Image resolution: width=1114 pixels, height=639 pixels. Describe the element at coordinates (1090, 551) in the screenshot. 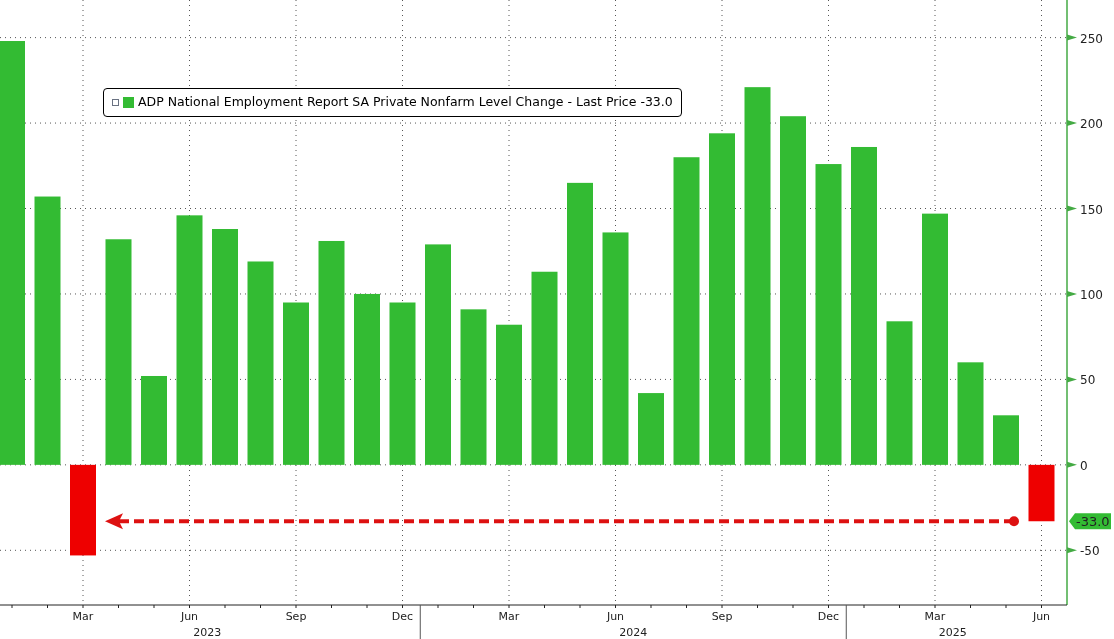

I see `y-tick-label: -50` at that location.